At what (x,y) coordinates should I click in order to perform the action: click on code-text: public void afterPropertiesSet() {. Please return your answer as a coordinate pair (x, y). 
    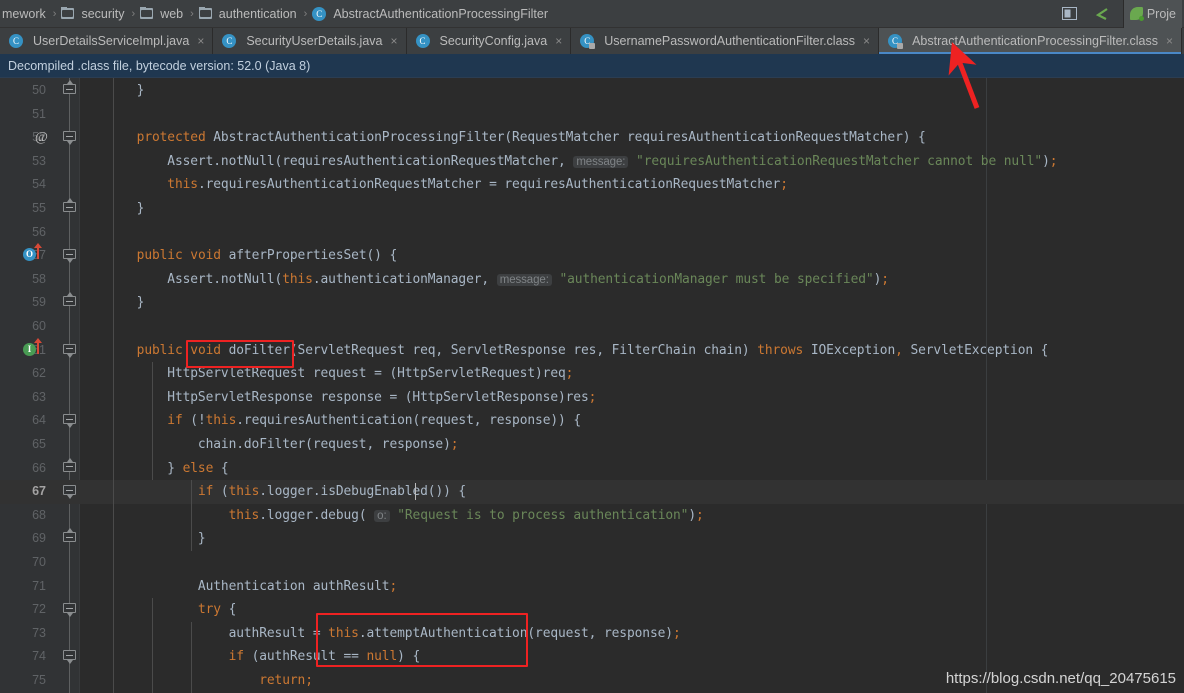
    Looking at the image, I should click on (267, 256).